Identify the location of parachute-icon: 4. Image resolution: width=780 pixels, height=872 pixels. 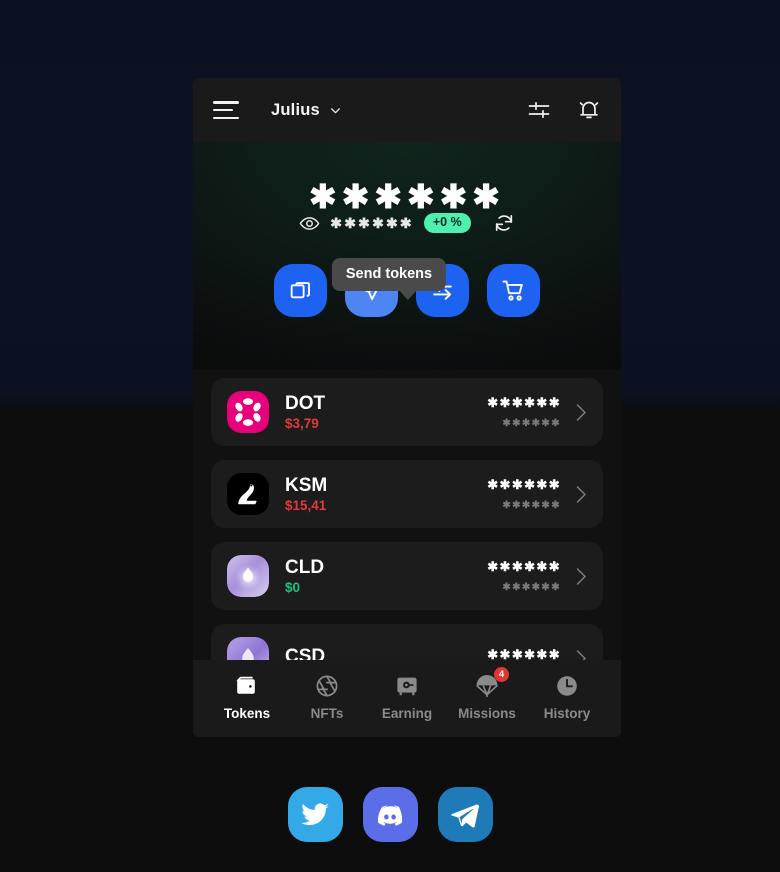
(491, 682).